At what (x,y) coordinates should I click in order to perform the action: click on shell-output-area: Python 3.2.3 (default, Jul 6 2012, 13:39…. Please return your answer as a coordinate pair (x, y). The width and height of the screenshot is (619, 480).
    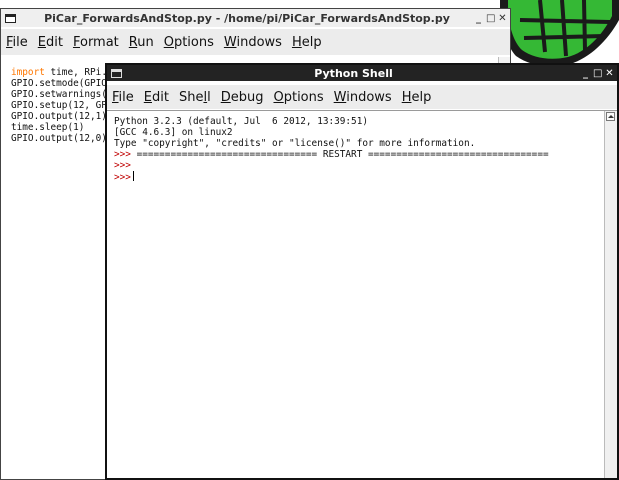
    Looking at the image, I should click on (331, 149).